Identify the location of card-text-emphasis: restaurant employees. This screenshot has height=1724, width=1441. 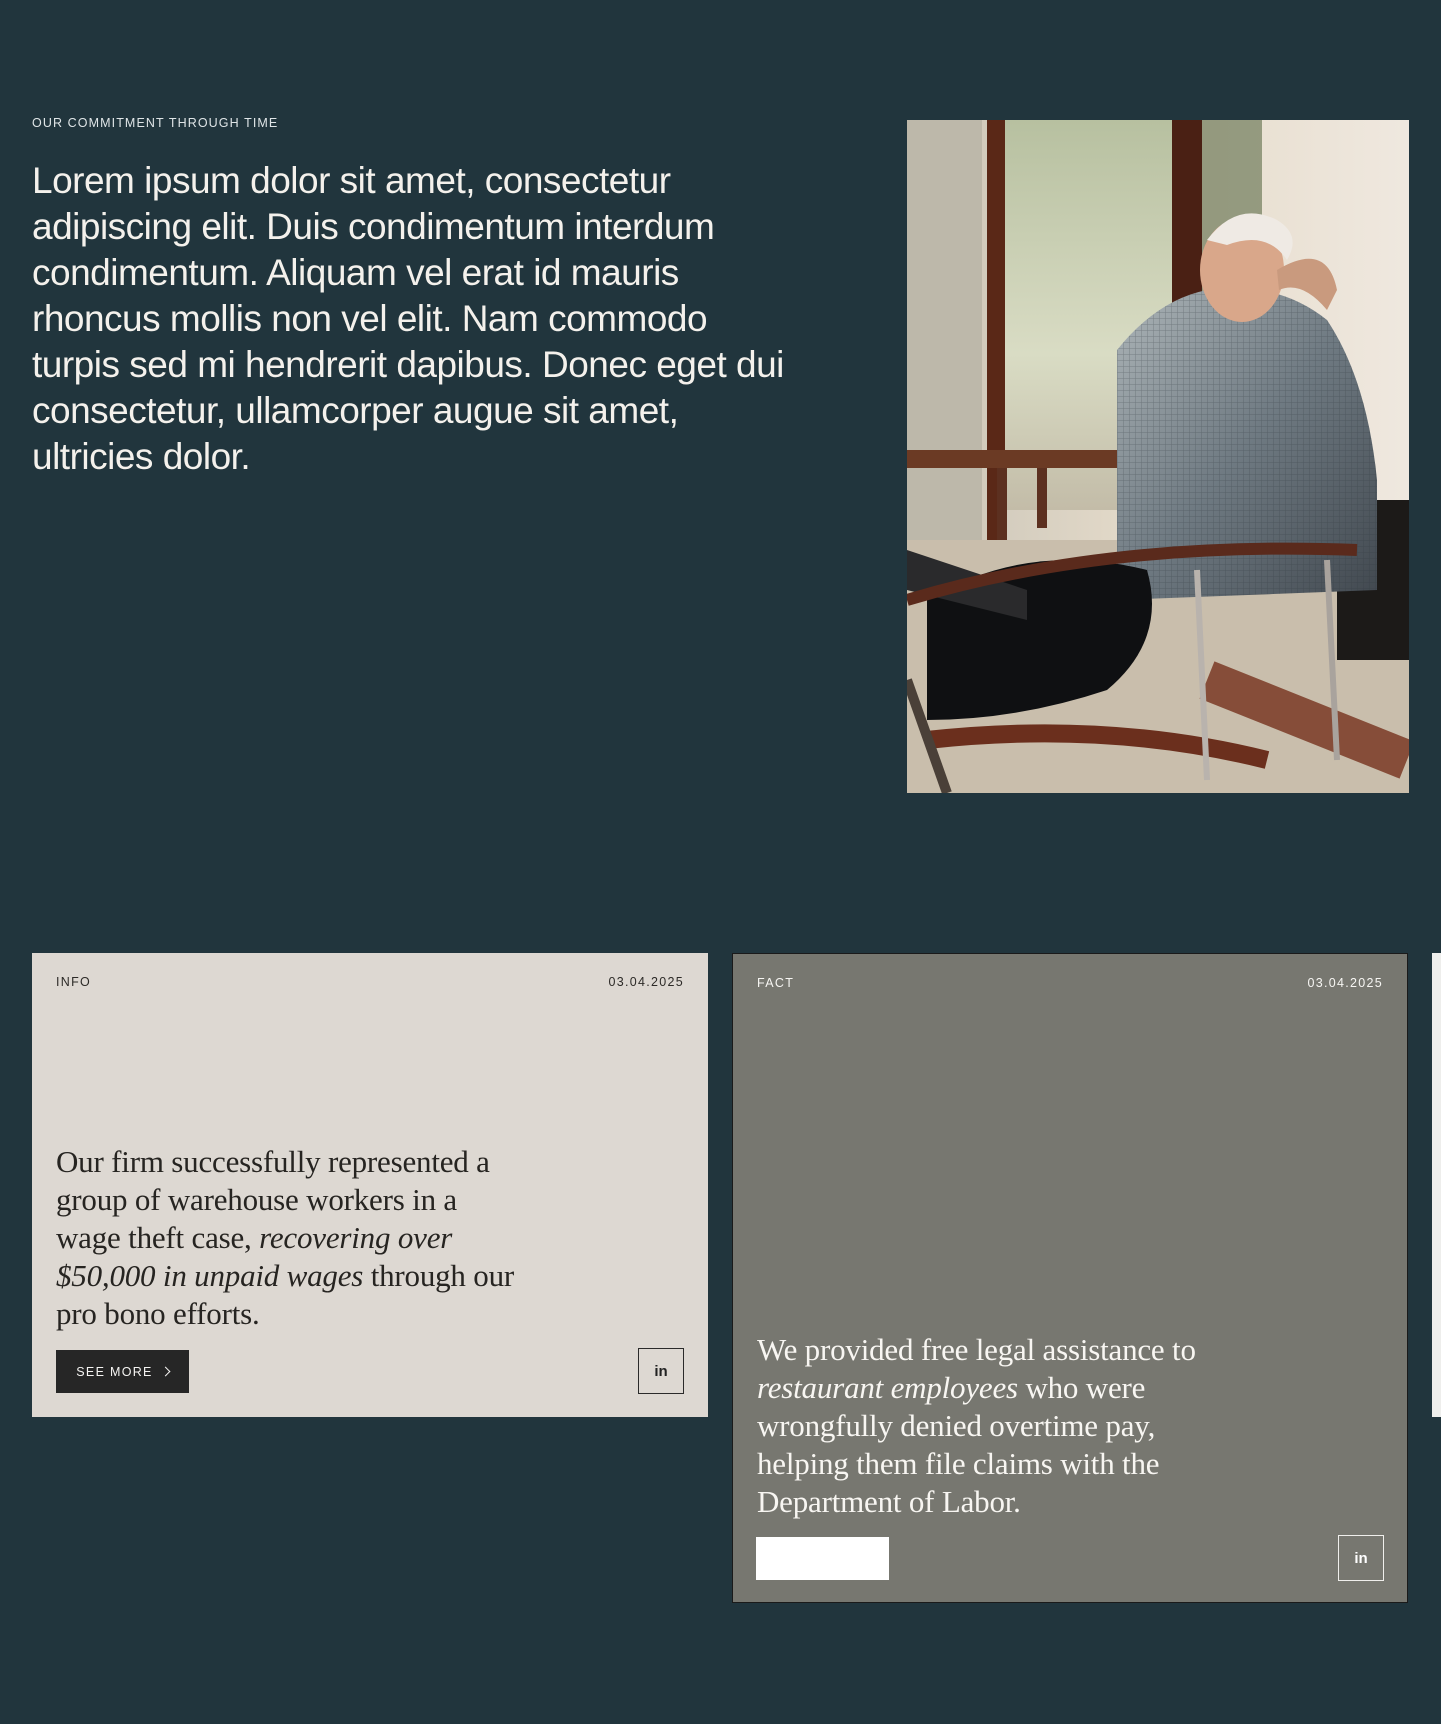
(887, 1387).